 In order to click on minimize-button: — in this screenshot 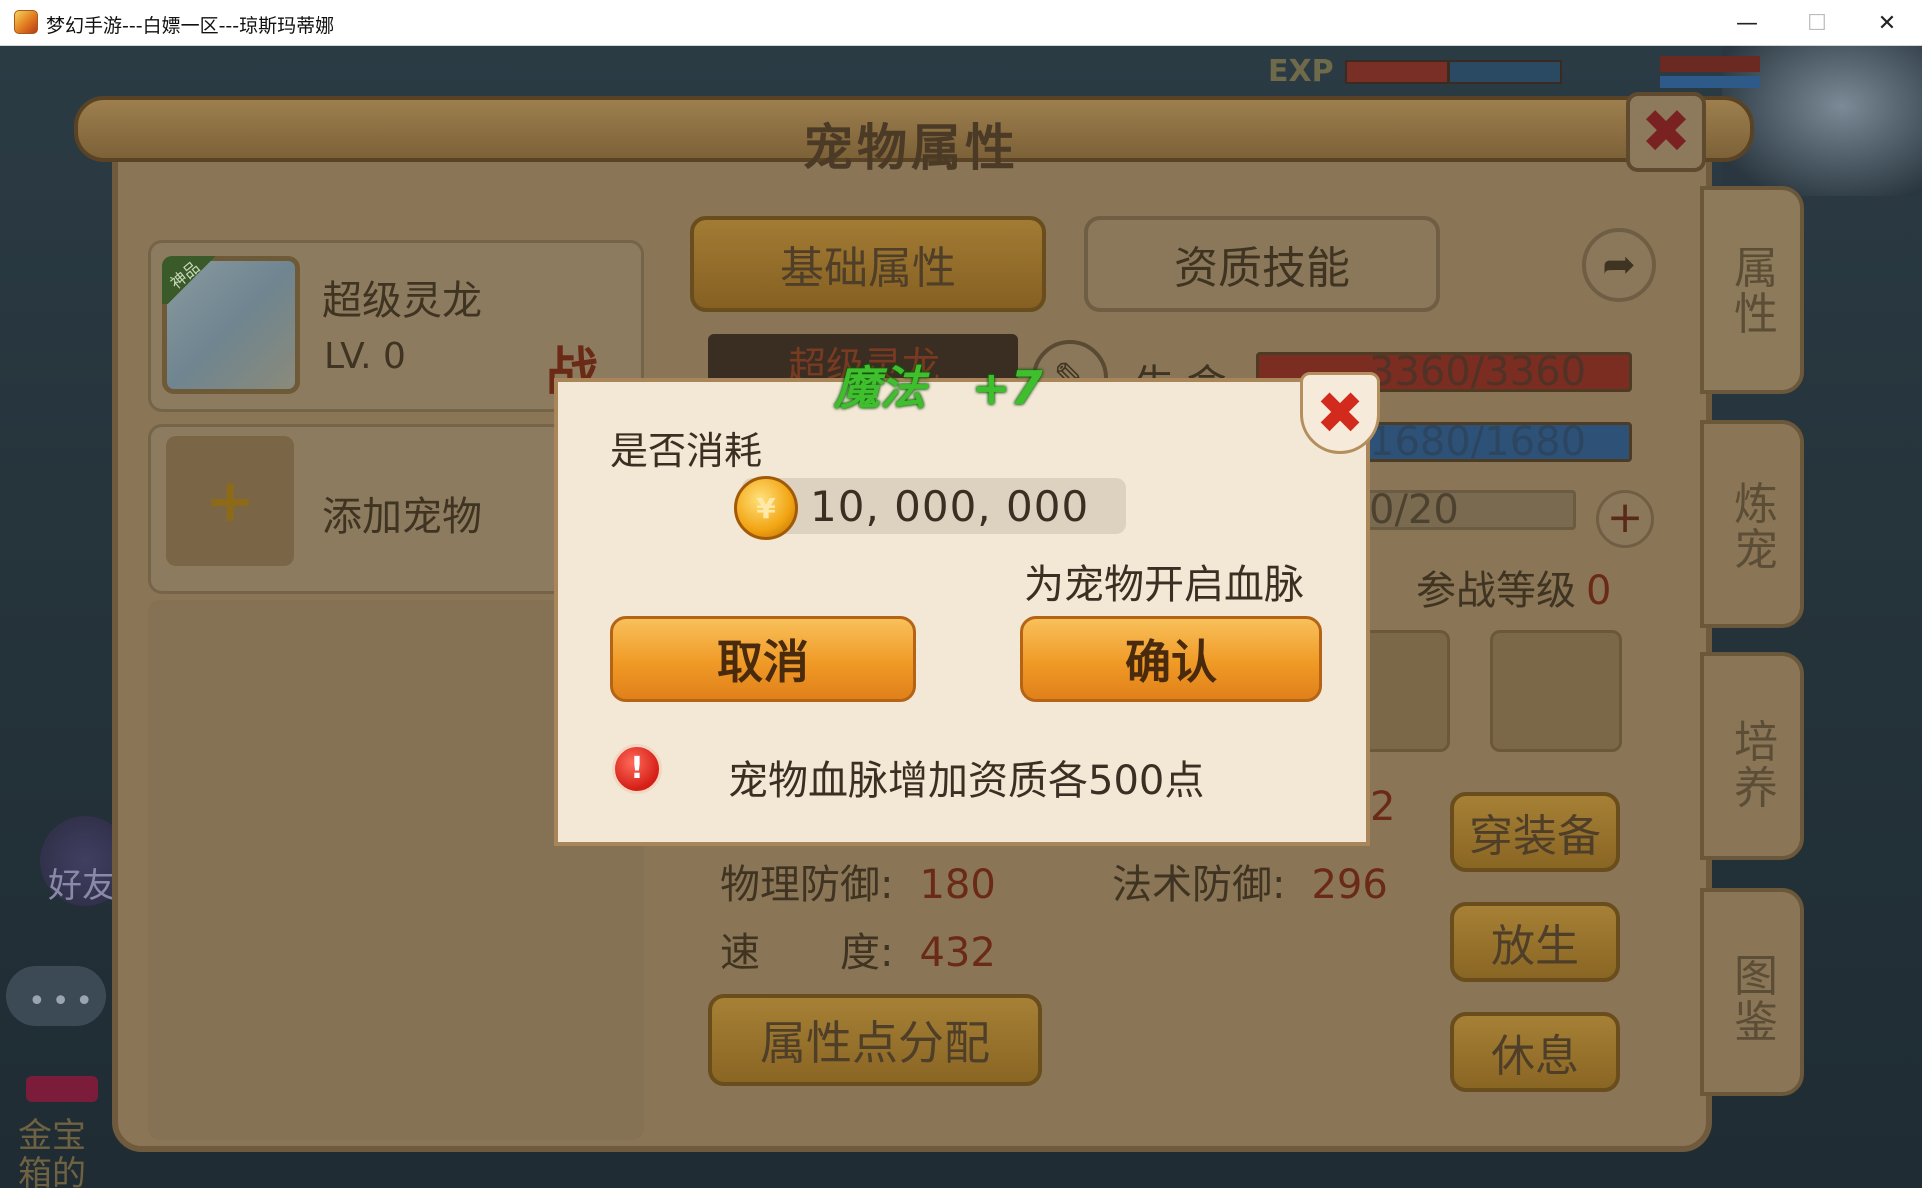, I will do `click(1747, 23)`.